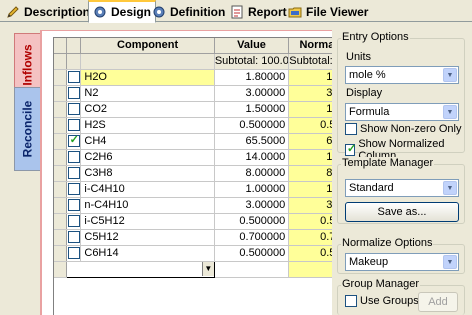 This screenshot has width=472, height=315. What do you see at coordinates (147, 205) in the screenshot?
I see `component-cell: n-C4H10` at bounding box center [147, 205].